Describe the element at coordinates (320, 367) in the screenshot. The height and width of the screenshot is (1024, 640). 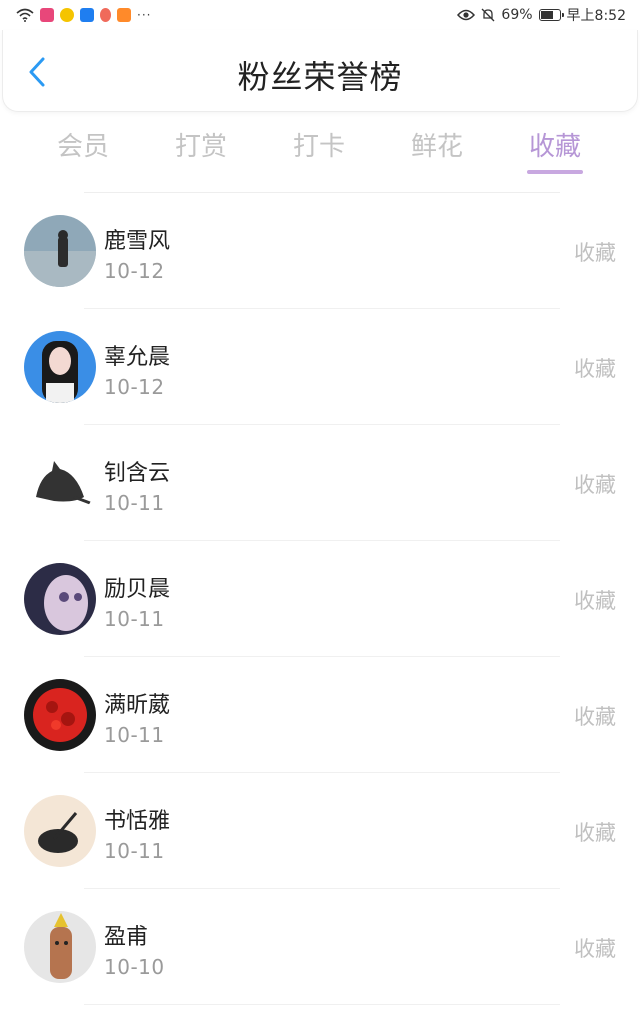
I see `list-item: 辜允晨 10-12 收藏` at that location.